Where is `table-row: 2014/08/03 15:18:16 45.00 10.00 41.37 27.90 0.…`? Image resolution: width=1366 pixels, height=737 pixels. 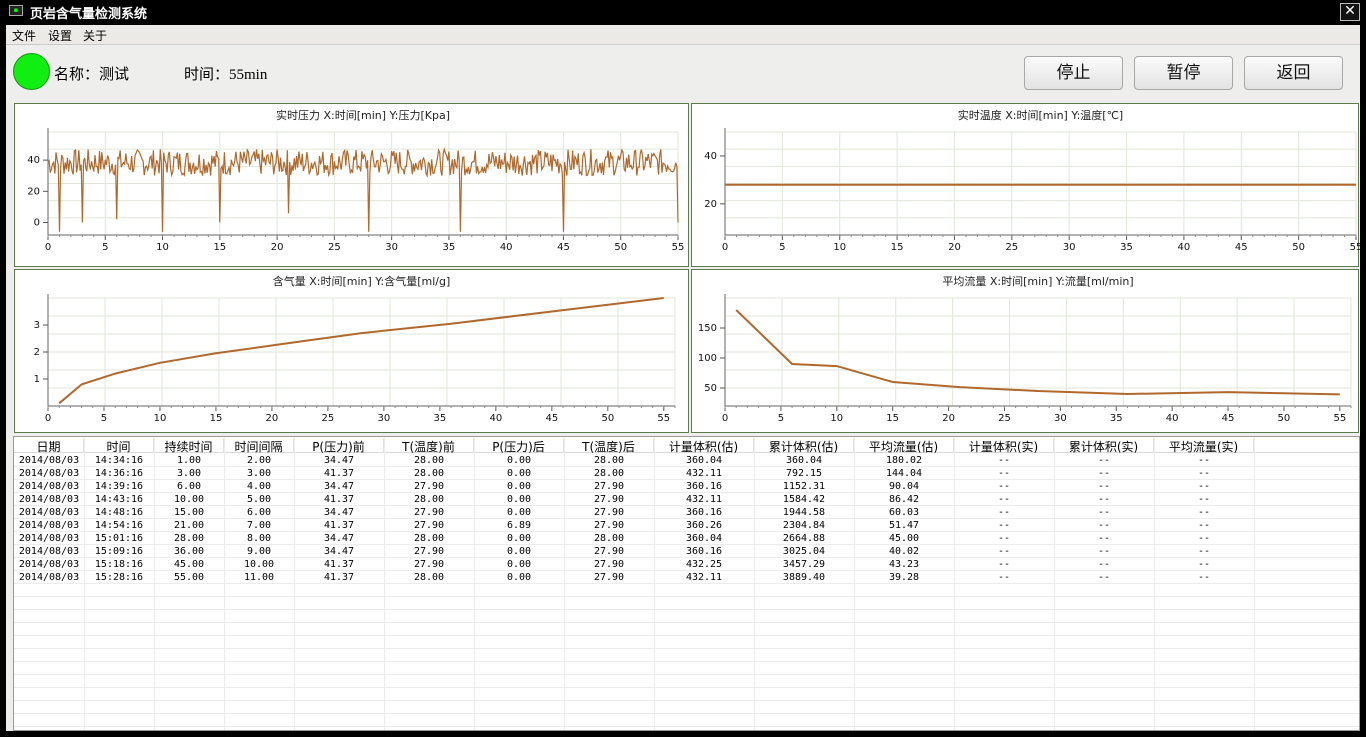
table-row: 2014/08/03 15:18:16 45.00 10.00 41.37 27.90 0.… is located at coordinates (686, 564).